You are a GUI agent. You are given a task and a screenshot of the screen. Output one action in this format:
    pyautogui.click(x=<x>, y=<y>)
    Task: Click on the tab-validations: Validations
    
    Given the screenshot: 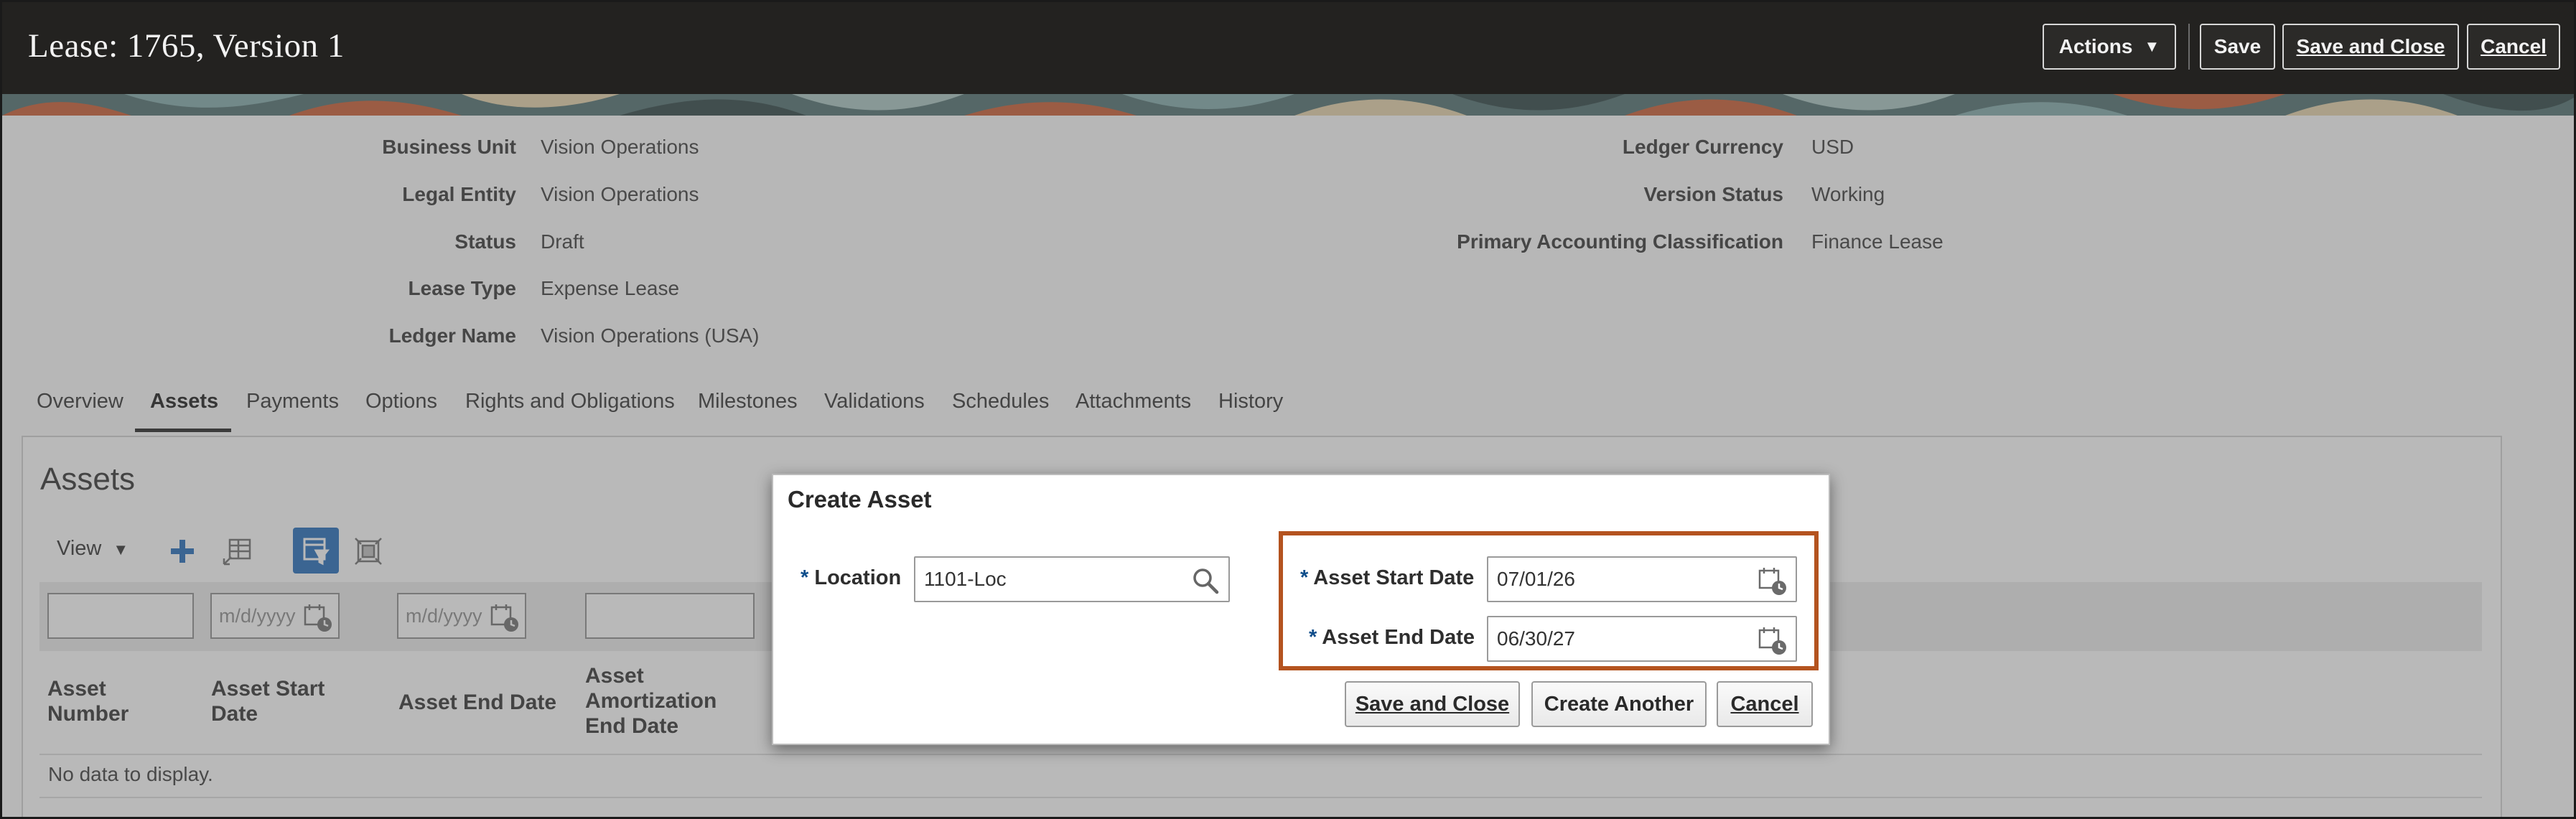 What is the action you would take?
    pyautogui.click(x=874, y=401)
    